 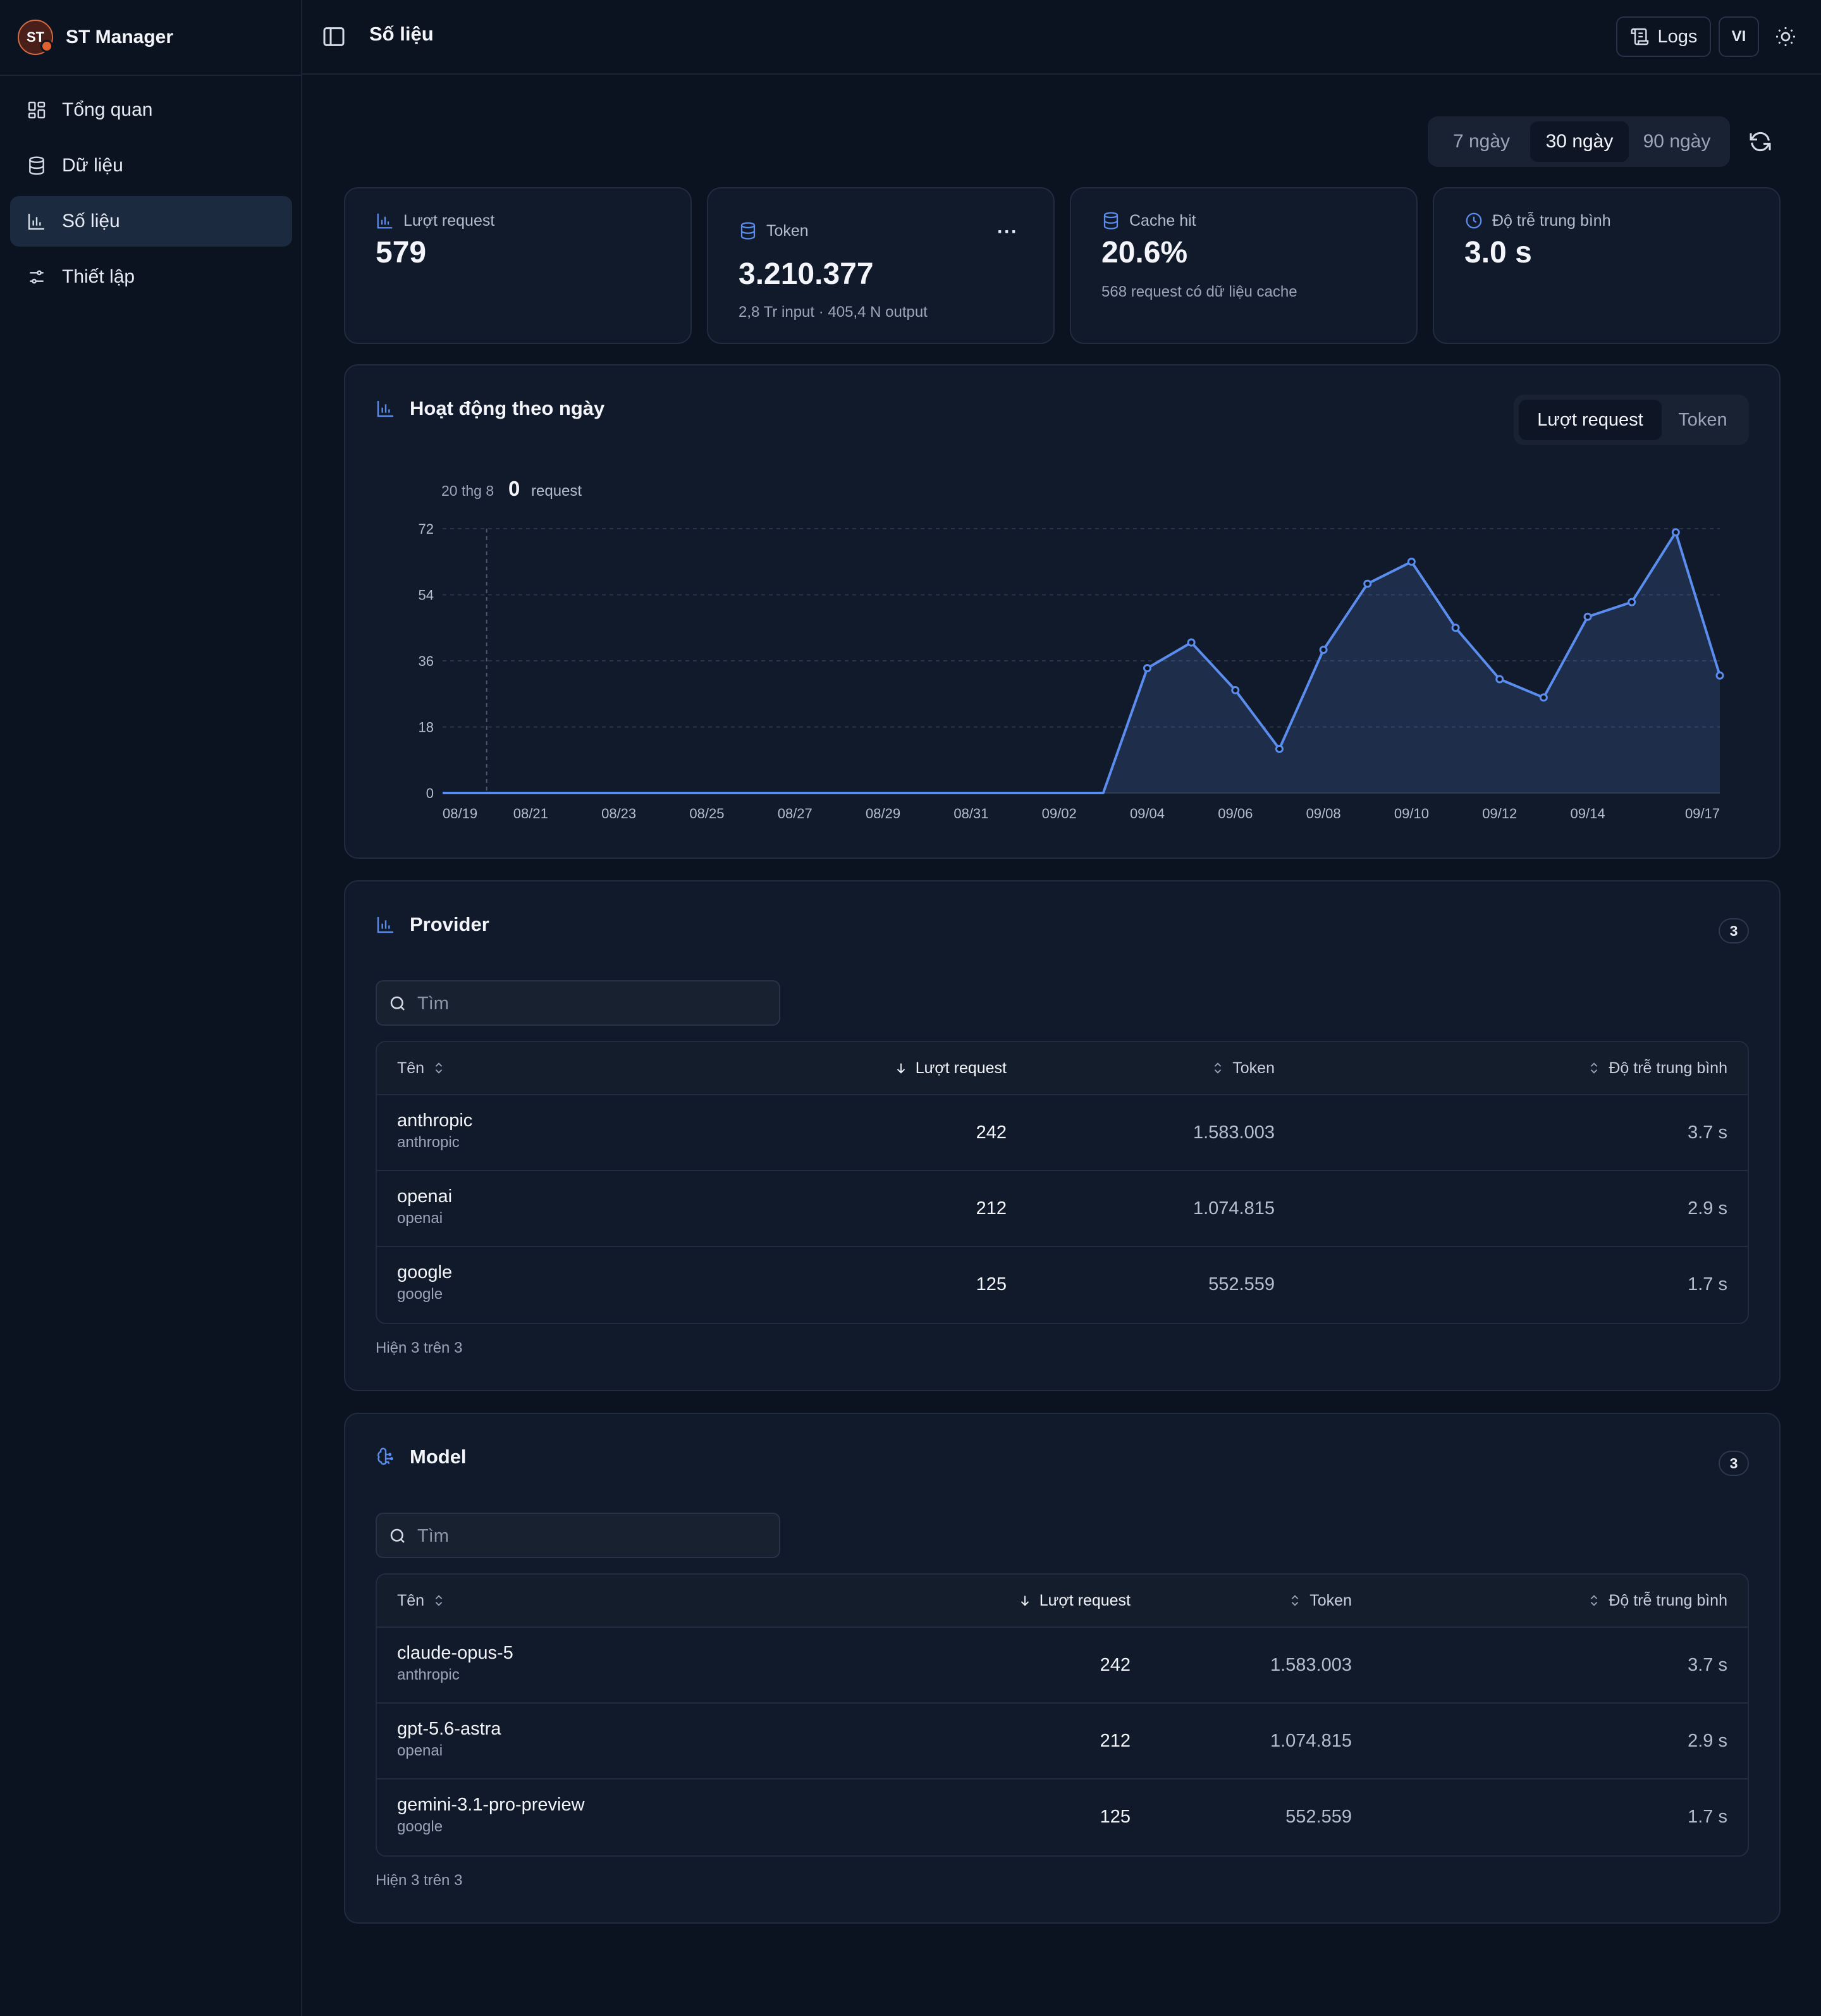 What do you see at coordinates (806, 274) in the screenshot?
I see `stat-value: 3.210.377` at bounding box center [806, 274].